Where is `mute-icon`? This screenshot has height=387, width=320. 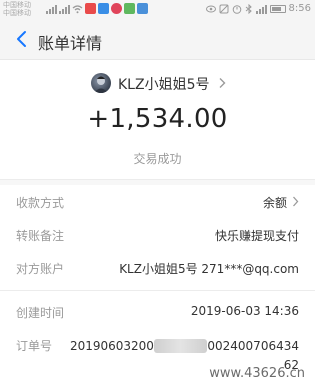 mute-icon is located at coordinates (224, 8).